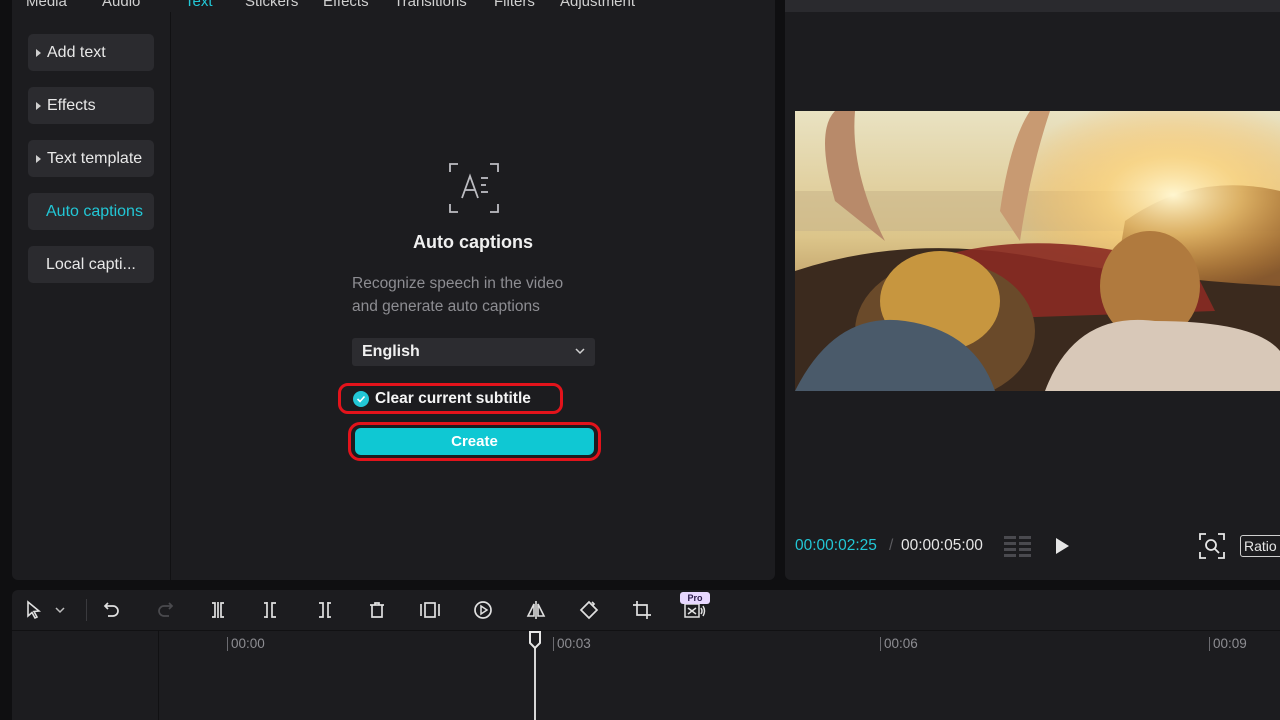 The height and width of the screenshot is (720, 1280). Describe the element at coordinates (1037, 251) in the screenshot. I see `video-preview` at that location.